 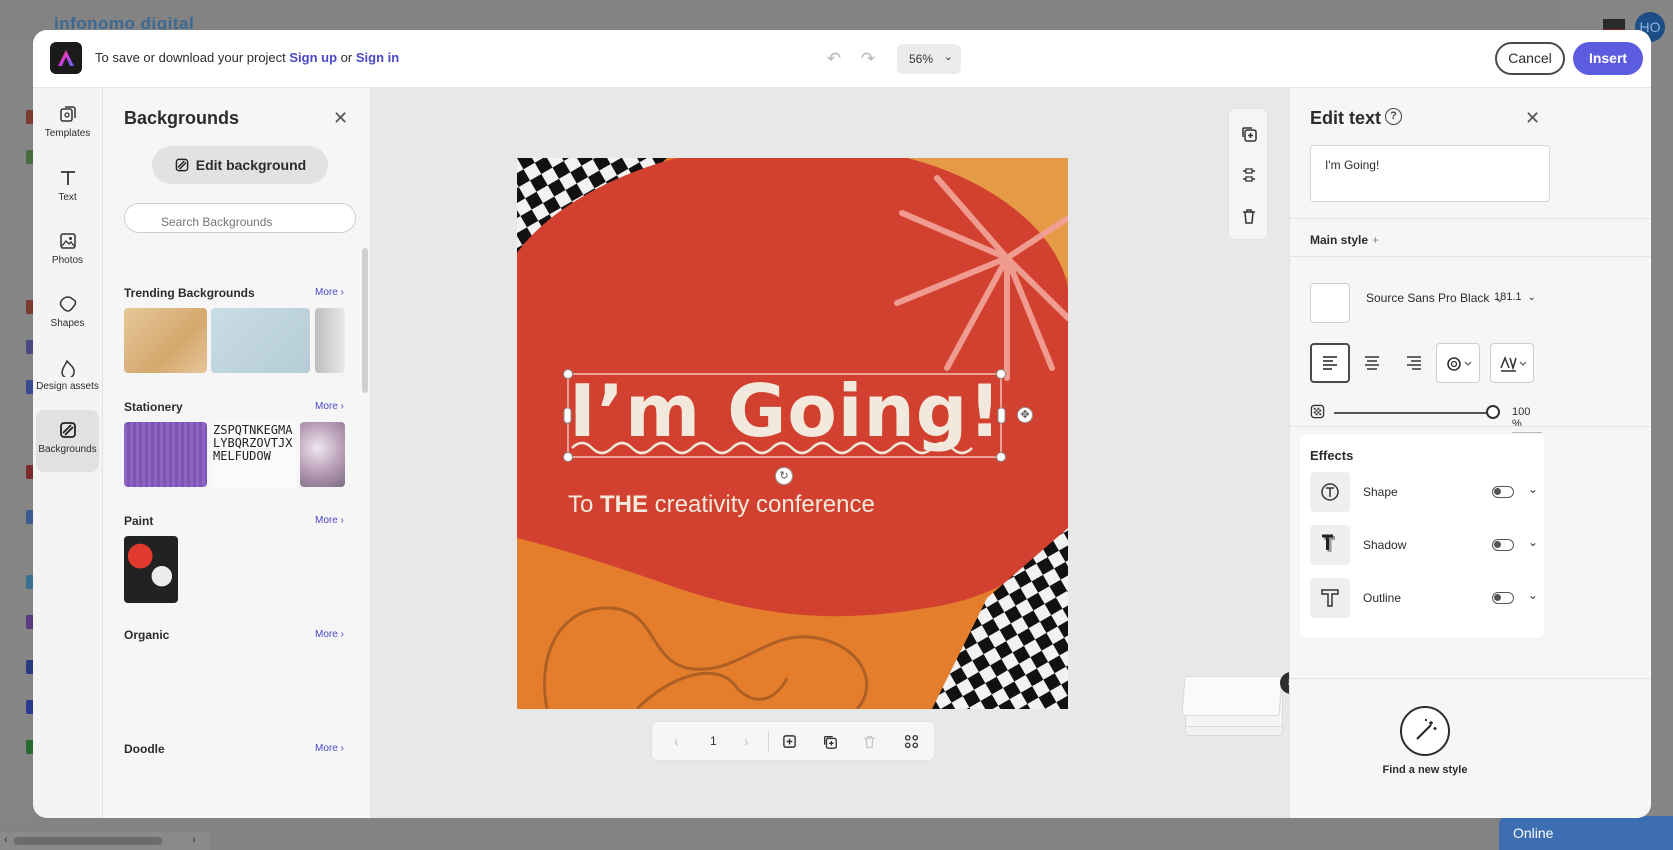 What do you see at coordinates (1458, 363) in the screenshot?
I see `text-styles-button` at bounding box center [1458, 363].